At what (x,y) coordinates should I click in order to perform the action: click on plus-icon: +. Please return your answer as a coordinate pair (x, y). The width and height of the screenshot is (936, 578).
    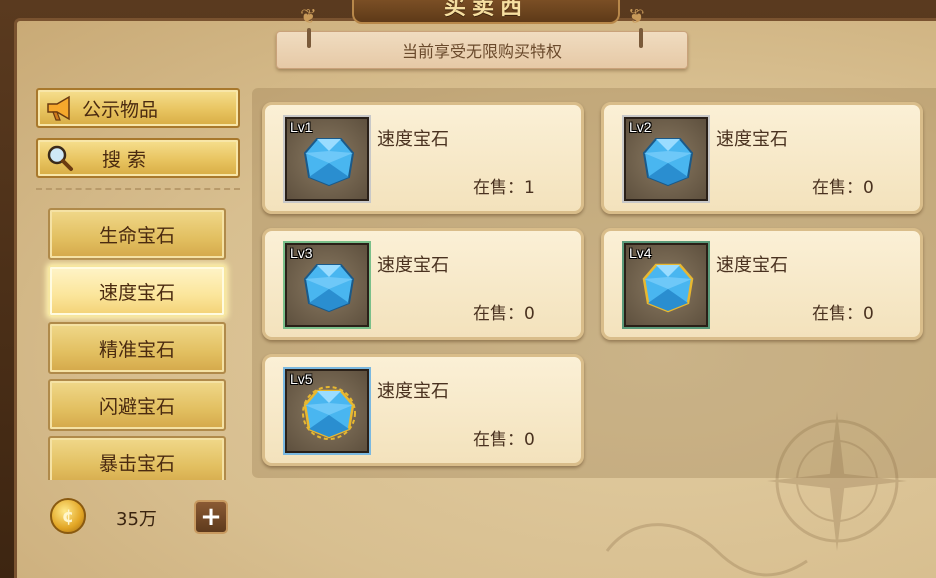
    Looking at the image, I should click on (211, 517).